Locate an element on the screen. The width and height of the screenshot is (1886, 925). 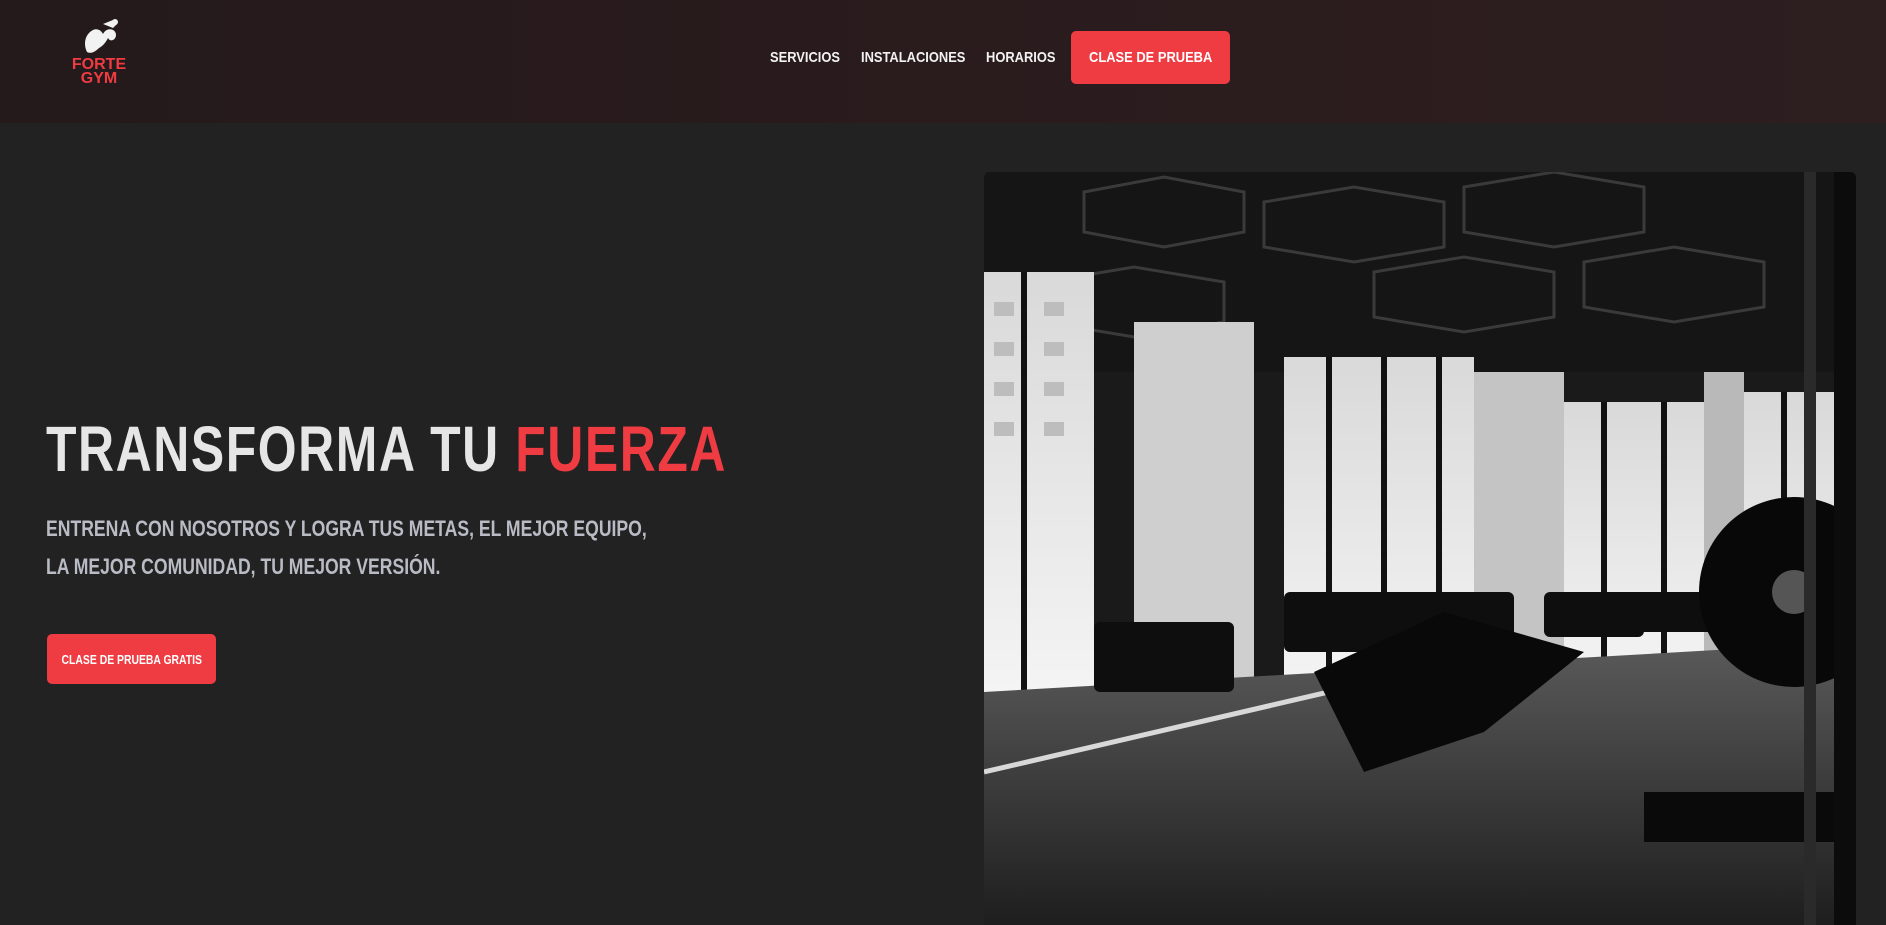
flexed-arm-icon is located at coordinates (101, 36).